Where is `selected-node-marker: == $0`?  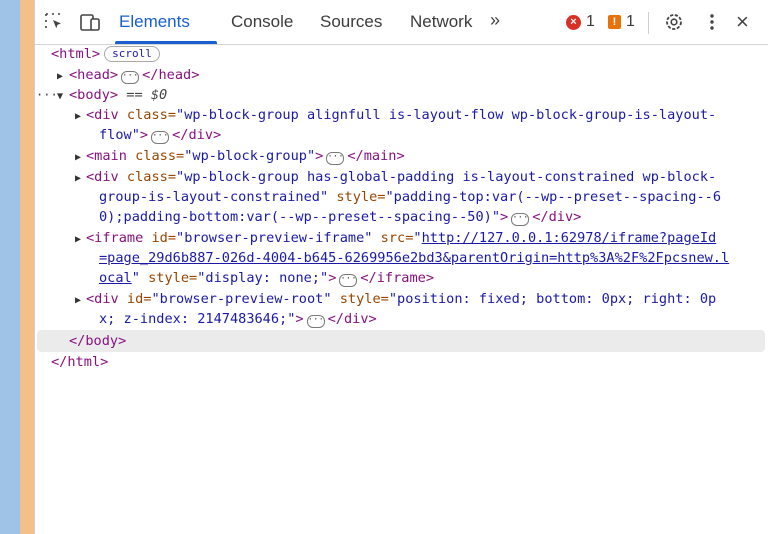 selected-node-marker: == $0 is located at coordinates (147, 95).